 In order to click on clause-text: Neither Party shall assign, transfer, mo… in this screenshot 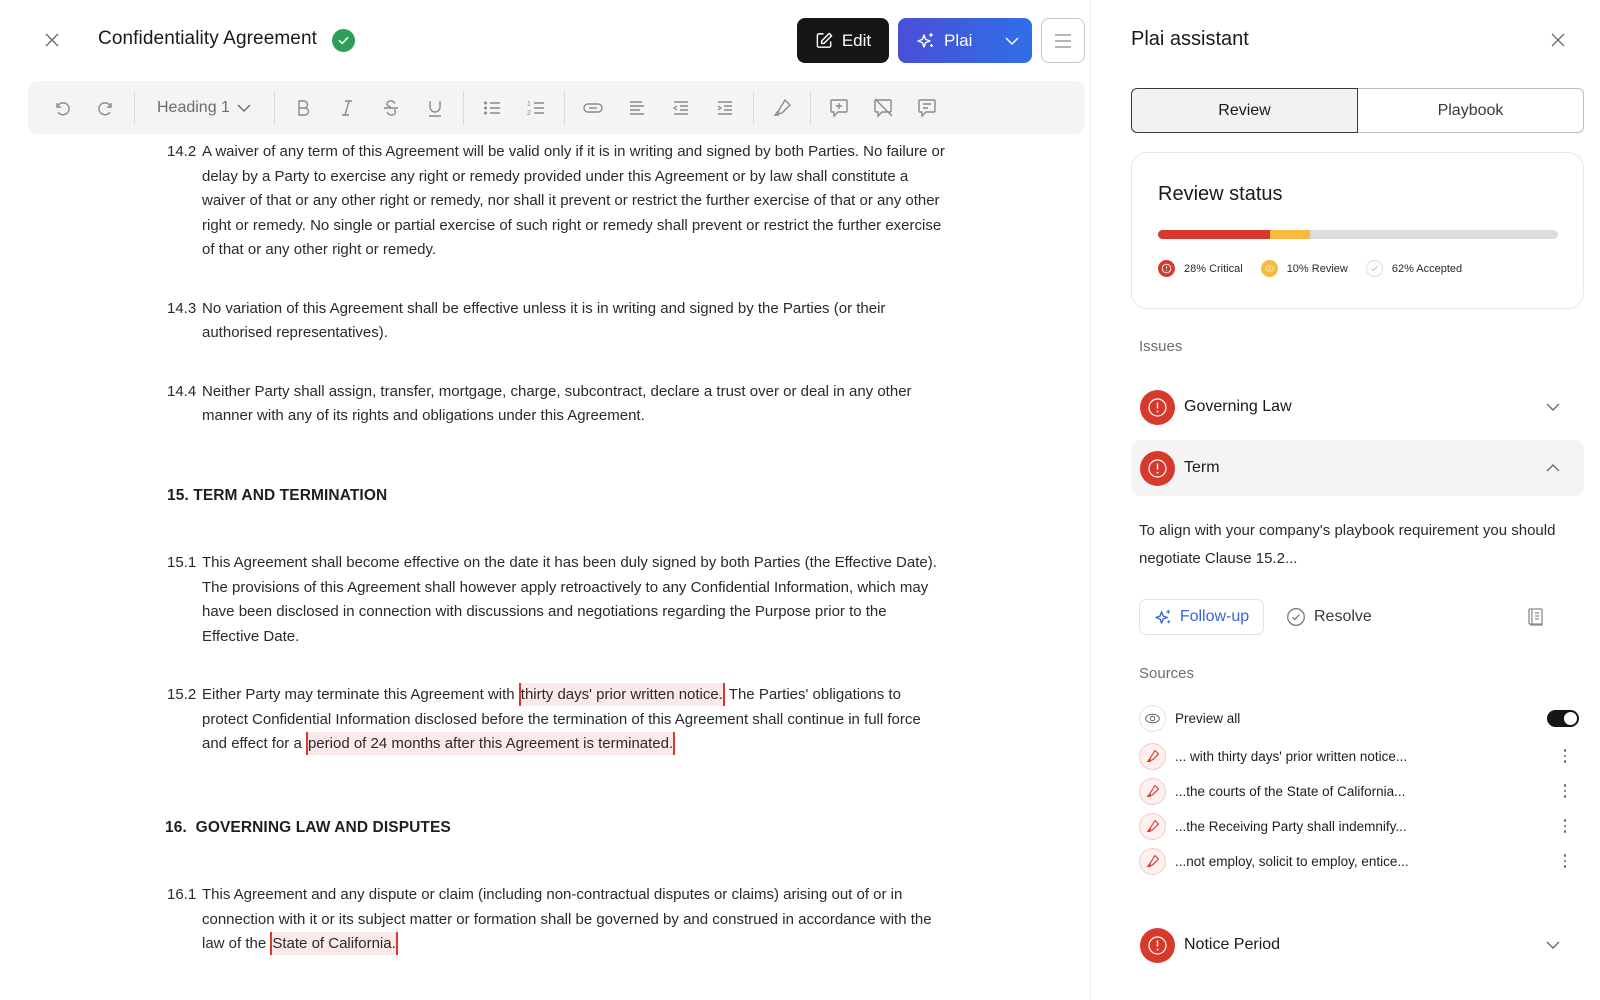, I will do `click(557, 403)`.